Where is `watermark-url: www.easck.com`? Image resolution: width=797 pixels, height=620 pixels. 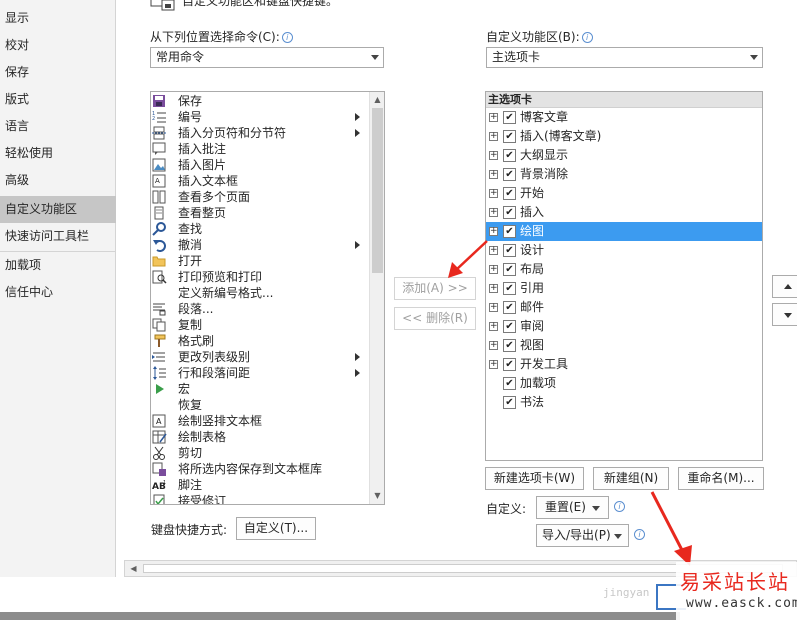 watermark-url: www.easck.com is located at coordinates (741, 603).